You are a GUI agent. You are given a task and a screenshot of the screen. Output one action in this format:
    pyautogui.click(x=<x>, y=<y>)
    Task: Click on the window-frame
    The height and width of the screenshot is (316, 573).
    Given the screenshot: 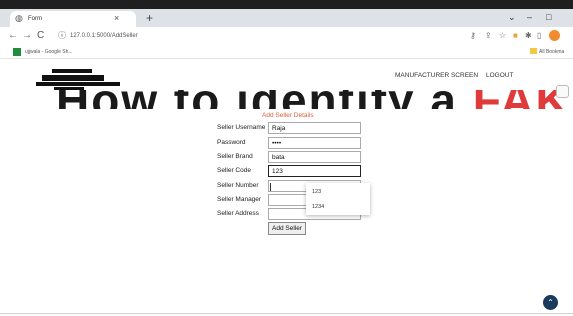 What is the action you would take?
    pyautogui.click(x=286, y=4)
    